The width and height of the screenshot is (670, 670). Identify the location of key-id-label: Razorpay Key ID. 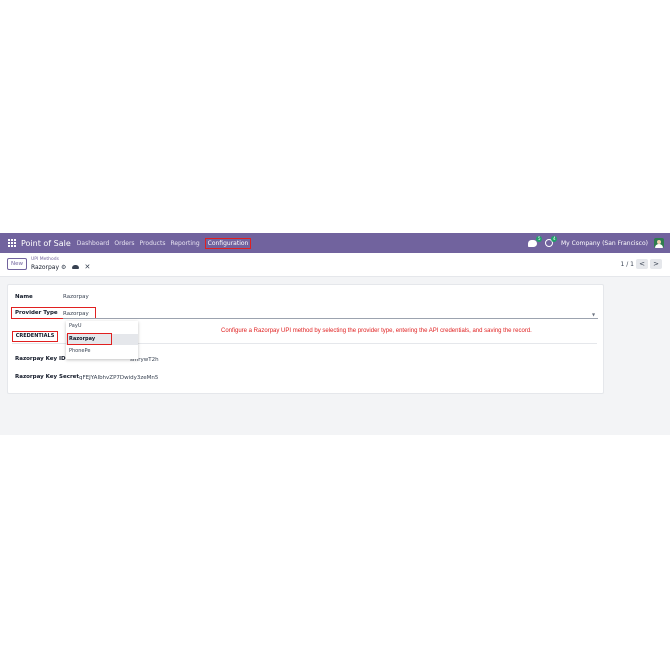
(40, 359).